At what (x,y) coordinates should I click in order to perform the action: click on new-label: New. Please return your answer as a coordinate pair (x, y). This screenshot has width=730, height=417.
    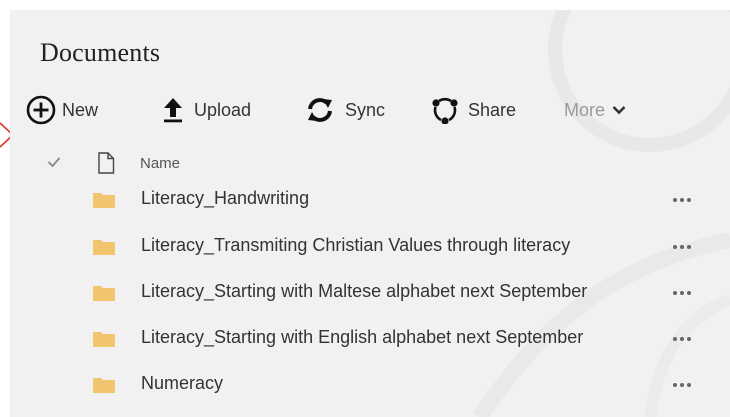
    Looking at the image, I should click on (80, 109).